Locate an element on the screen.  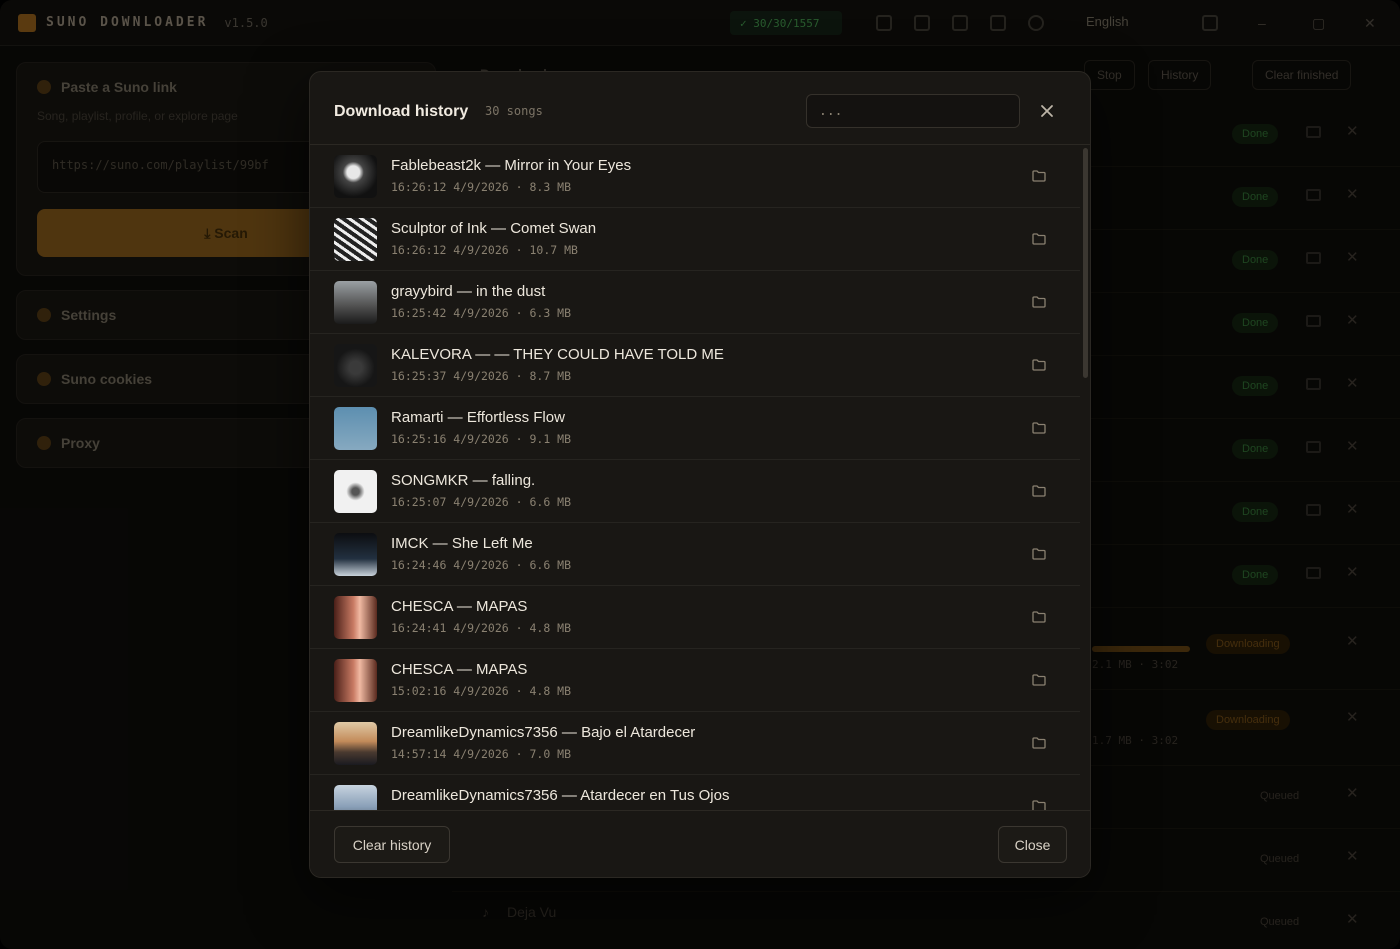
song-title: IMCK — She Left Me is located at coordinates (462, 543).